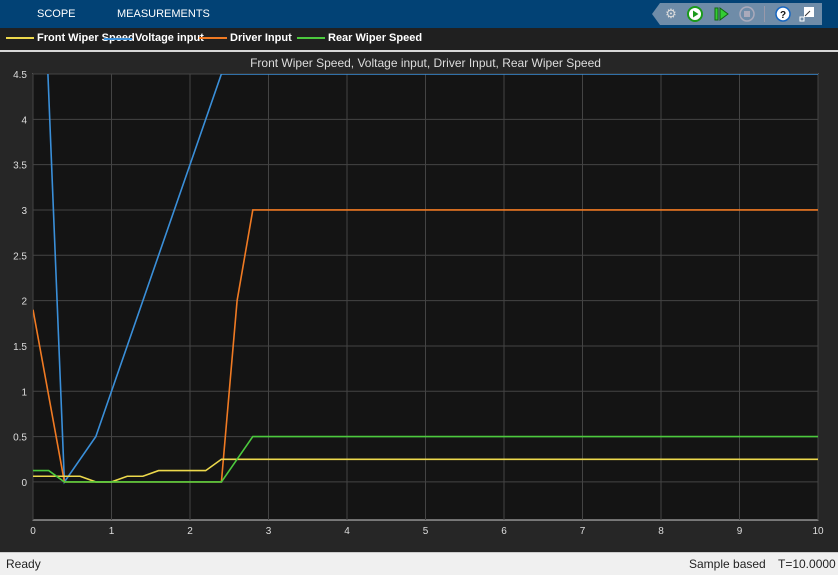 This screenshot has width=838, height=575. What do you see at coordinates (24, 302) in the screenshot?
I see `y-tick-label: 2` at bounding box center [24, 302].